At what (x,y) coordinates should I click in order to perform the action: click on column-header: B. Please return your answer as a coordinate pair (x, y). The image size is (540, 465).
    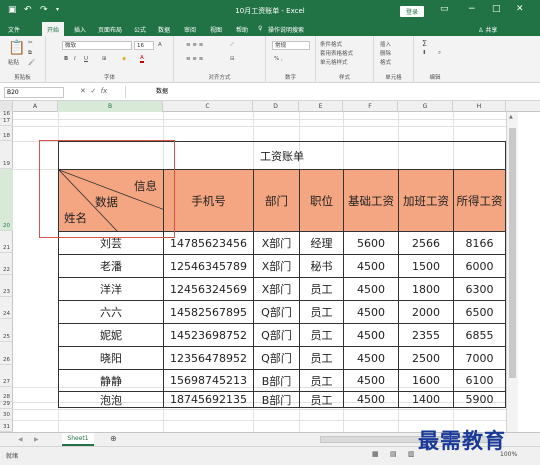
    Looking at the image, I should click on (110, 106).